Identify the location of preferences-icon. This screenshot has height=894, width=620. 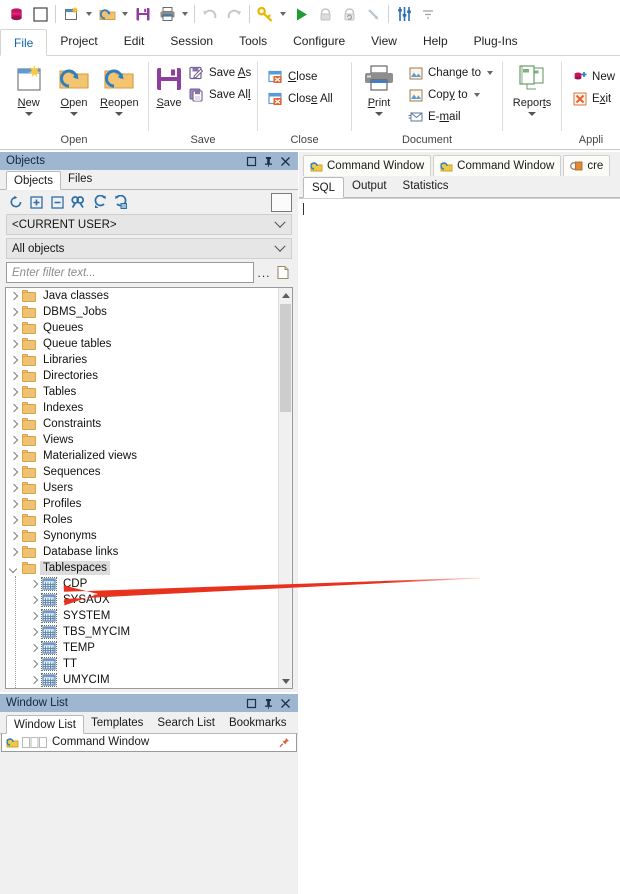
(404, 14).